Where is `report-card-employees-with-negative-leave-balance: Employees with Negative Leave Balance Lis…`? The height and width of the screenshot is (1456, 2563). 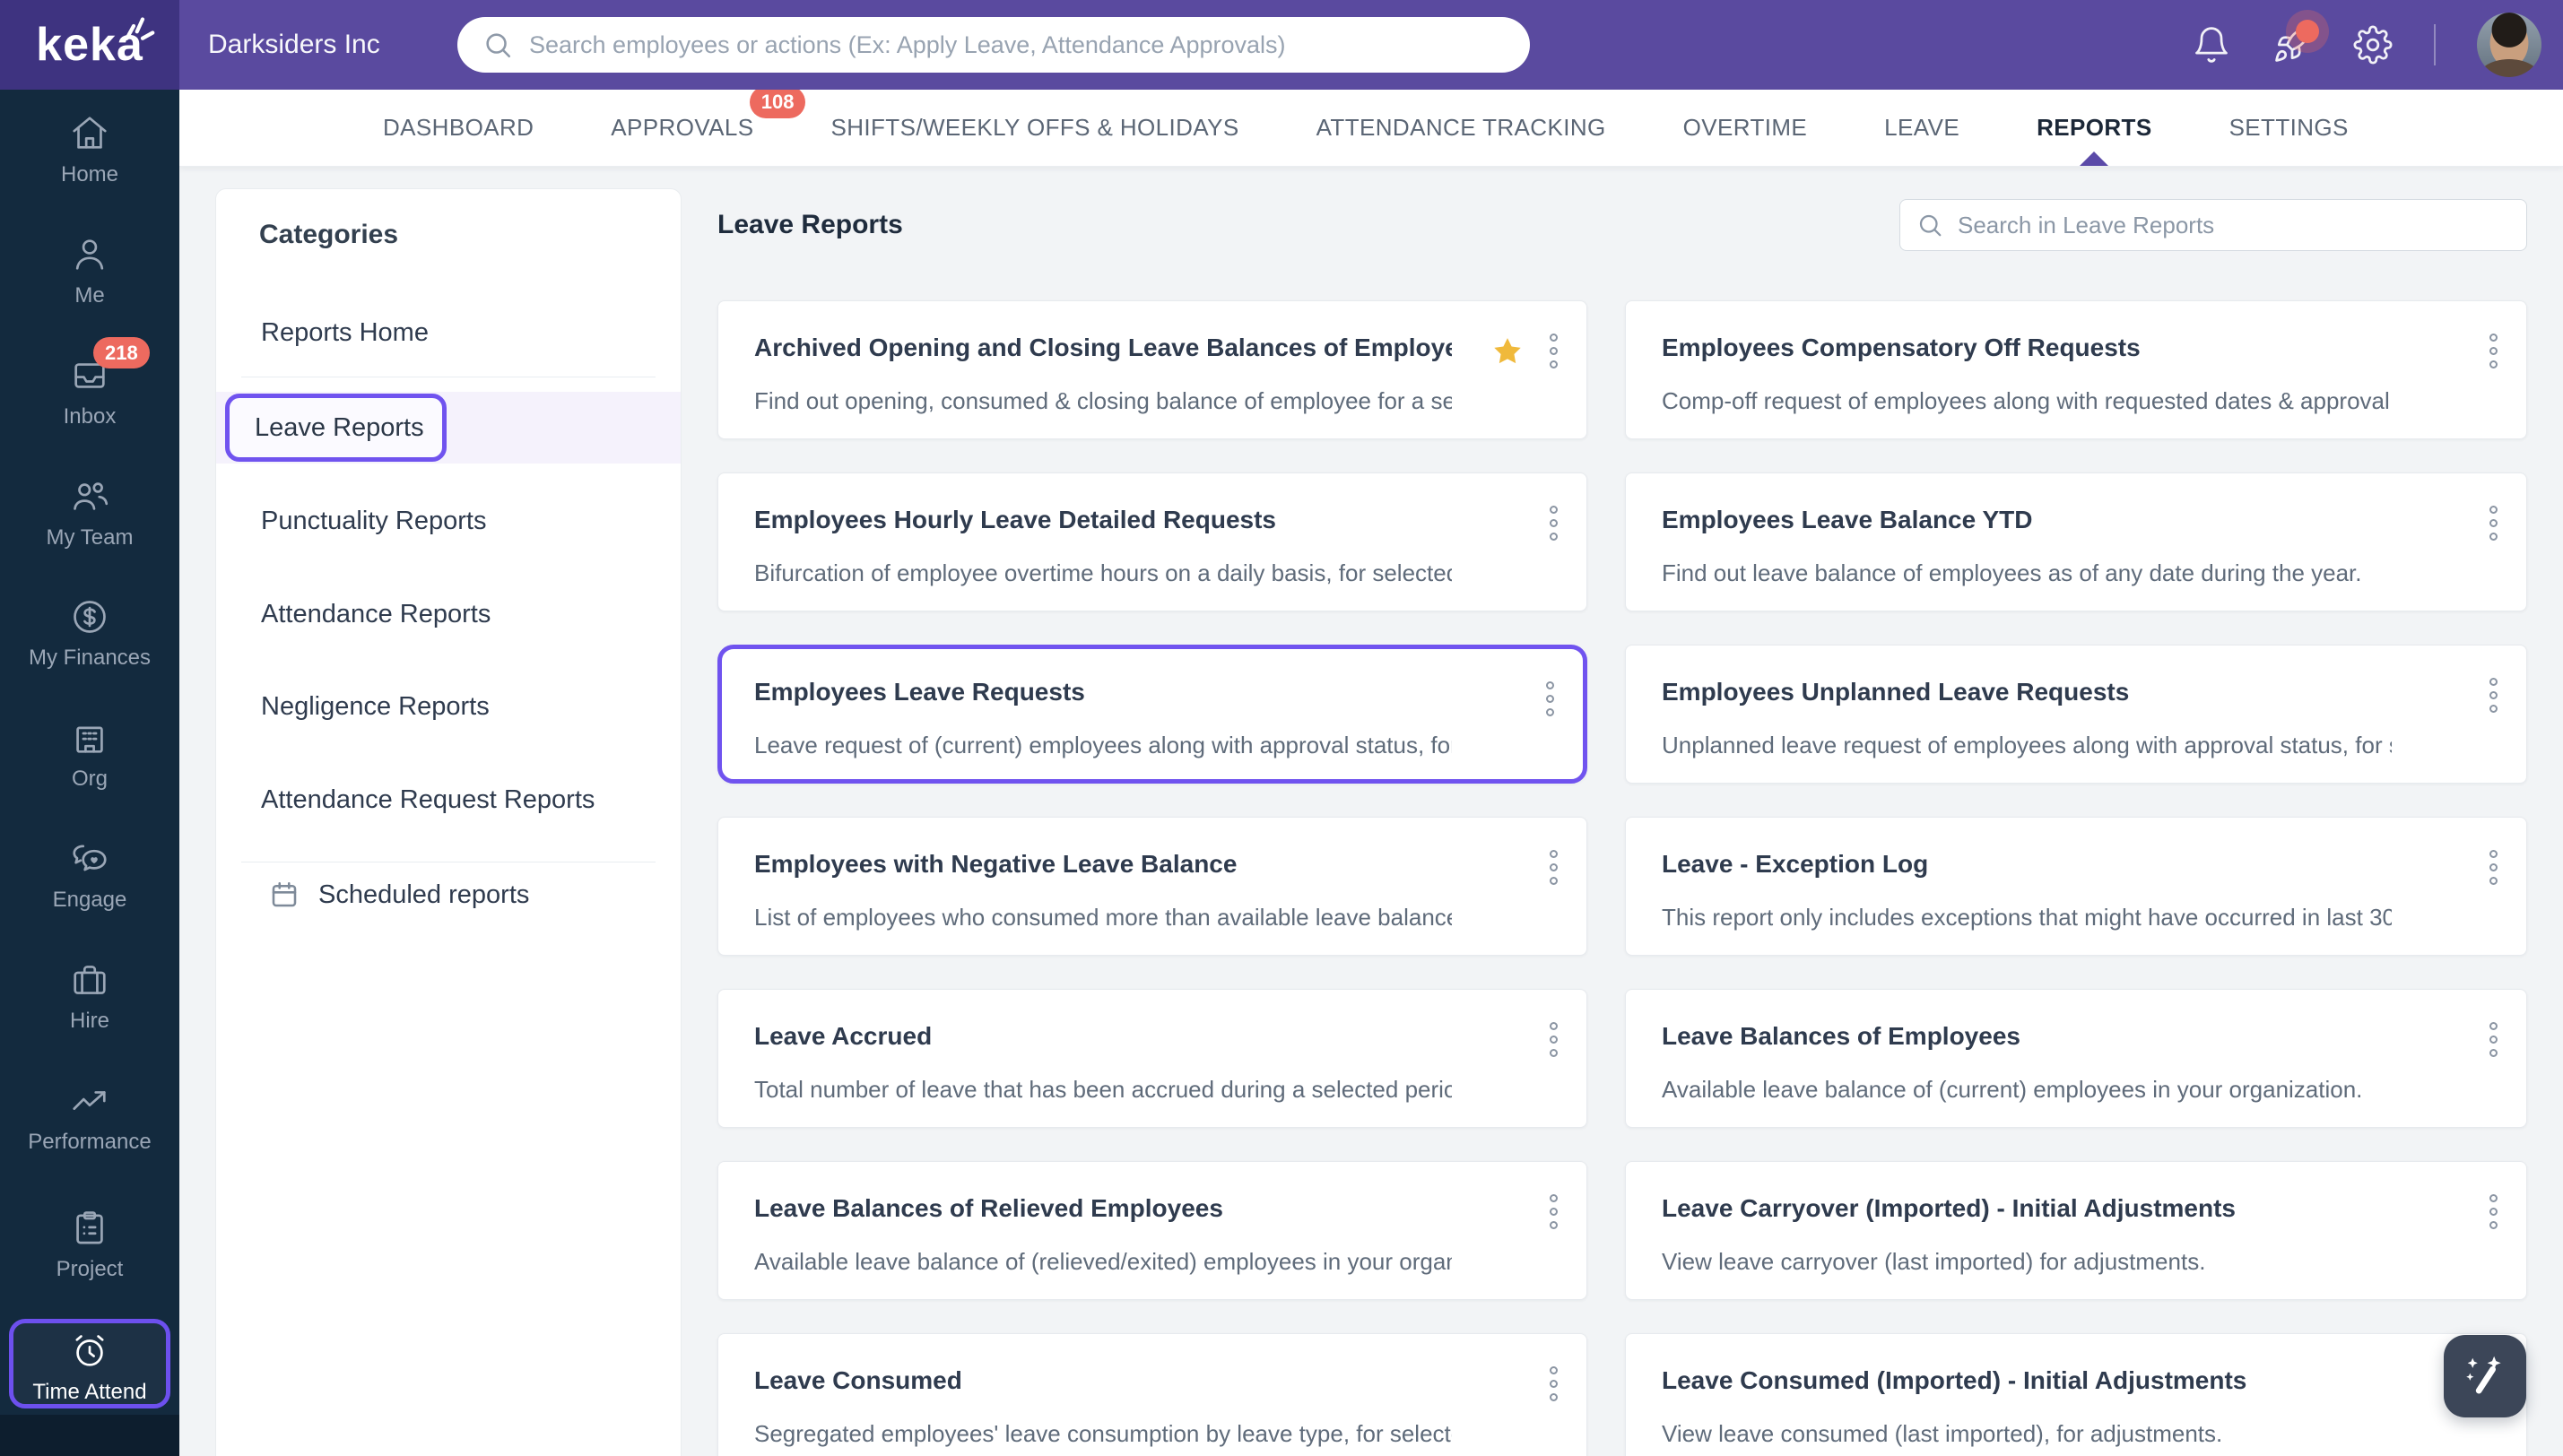 report-card-employees-with-negative-leave-balance: Employees with Negative Leave Balance Lis… is located at coordinates (1152, 886).